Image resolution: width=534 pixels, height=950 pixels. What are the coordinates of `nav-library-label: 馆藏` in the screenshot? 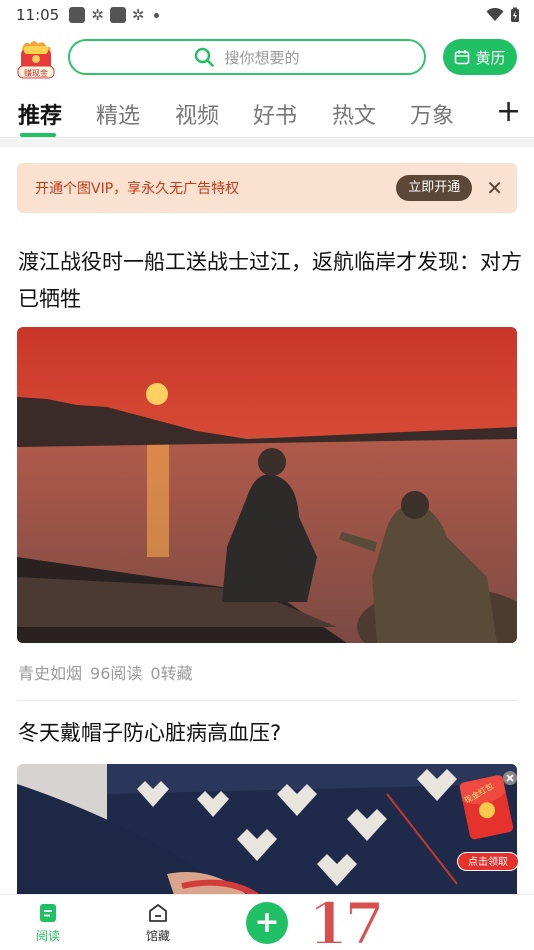 It's located at (158, 936).